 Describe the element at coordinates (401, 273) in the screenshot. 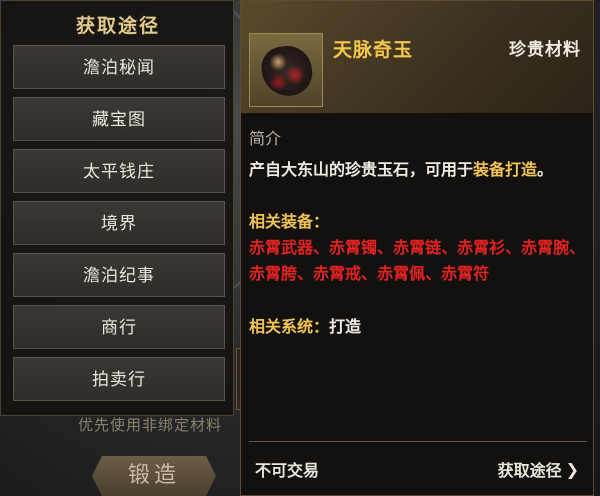

I see `equipment-item: 赤霄佩` at that location.